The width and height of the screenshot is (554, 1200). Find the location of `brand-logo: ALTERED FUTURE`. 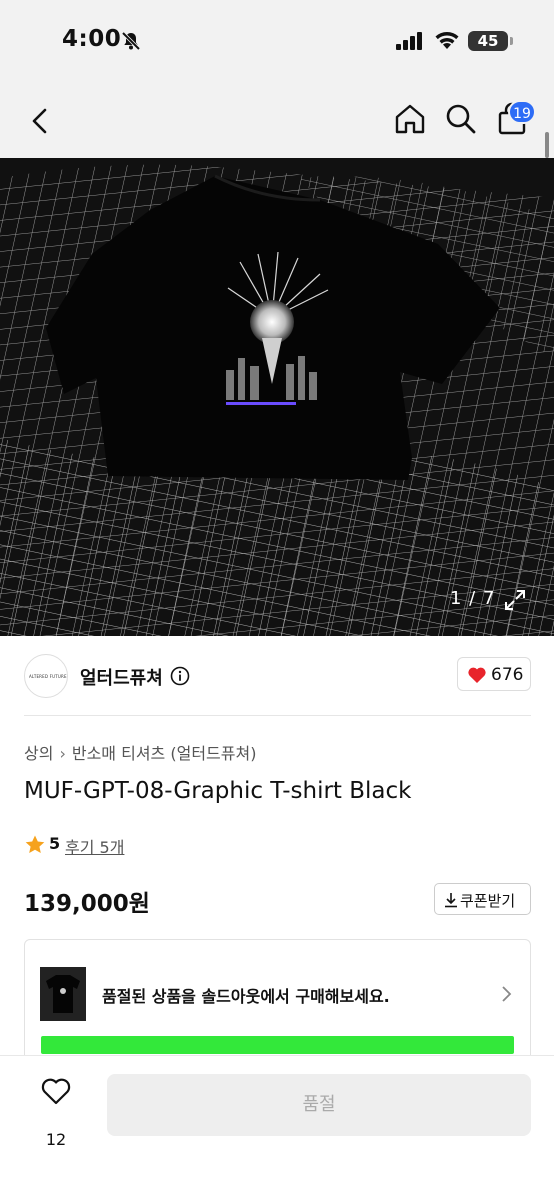

brand-logo: ALTERED FUTURE is located at coordinates (46, 676).